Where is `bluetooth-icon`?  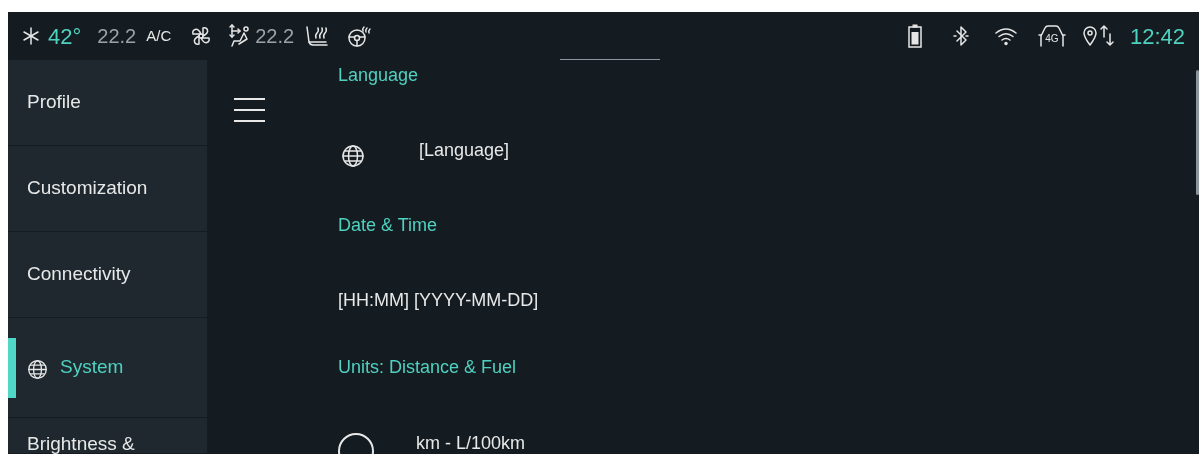 bluetooth-icon is located at coordinates (960, 36).